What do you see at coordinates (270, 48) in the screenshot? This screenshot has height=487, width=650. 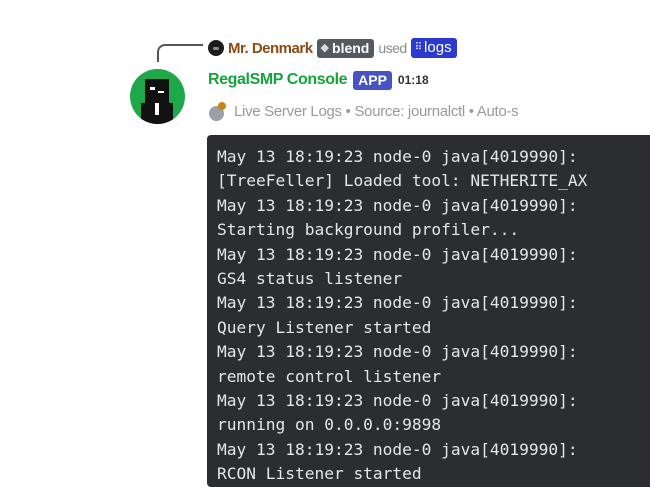 I see `reply-author-name: Mr. Denmark` at bounding box center [270, 48].